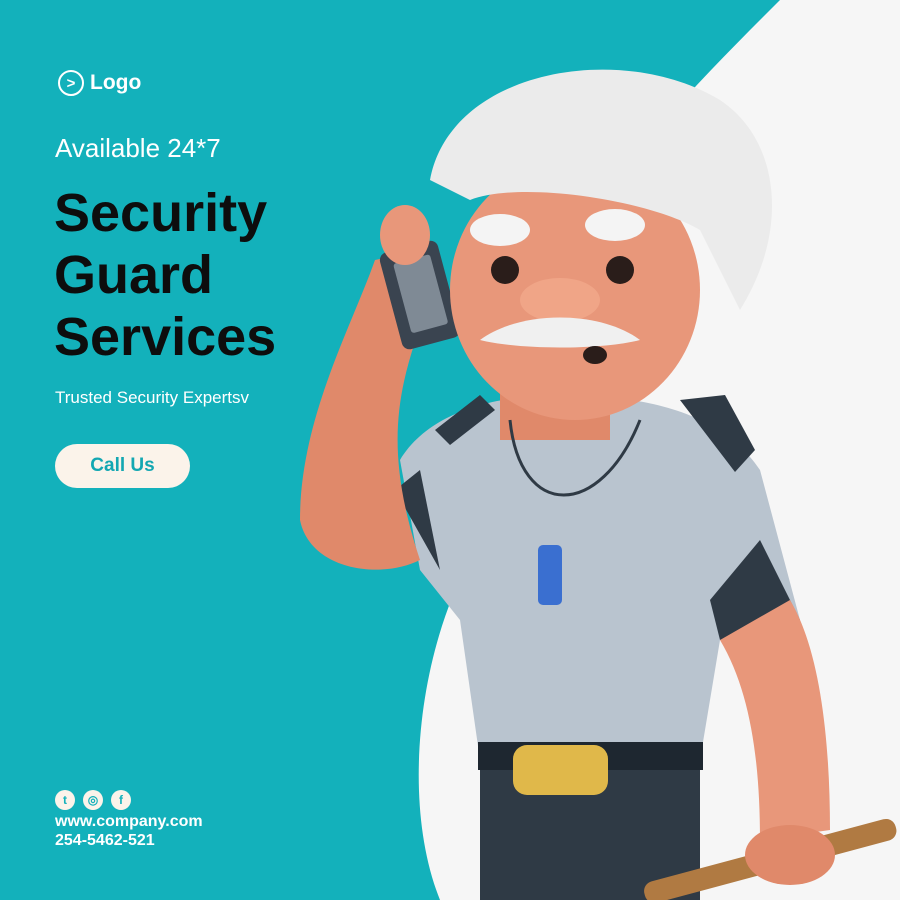  Describe the element at coordinates (138, 148) in the screenshot. I see `availability-text: Available 24*7` at that location.